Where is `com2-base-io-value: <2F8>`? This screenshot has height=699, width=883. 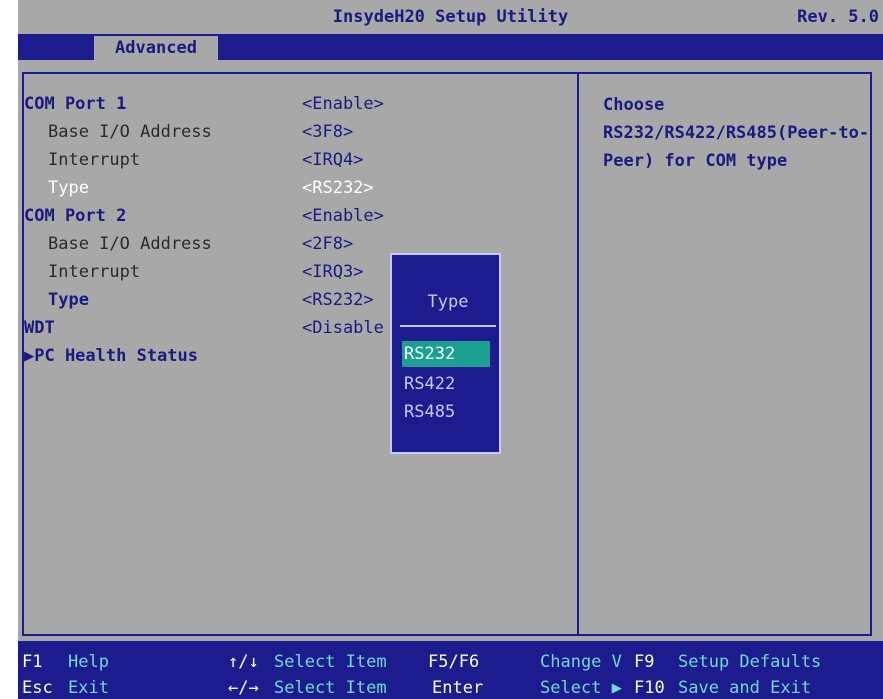
com2-base-io-value: <2F8> is located at coordinates (327, 244).